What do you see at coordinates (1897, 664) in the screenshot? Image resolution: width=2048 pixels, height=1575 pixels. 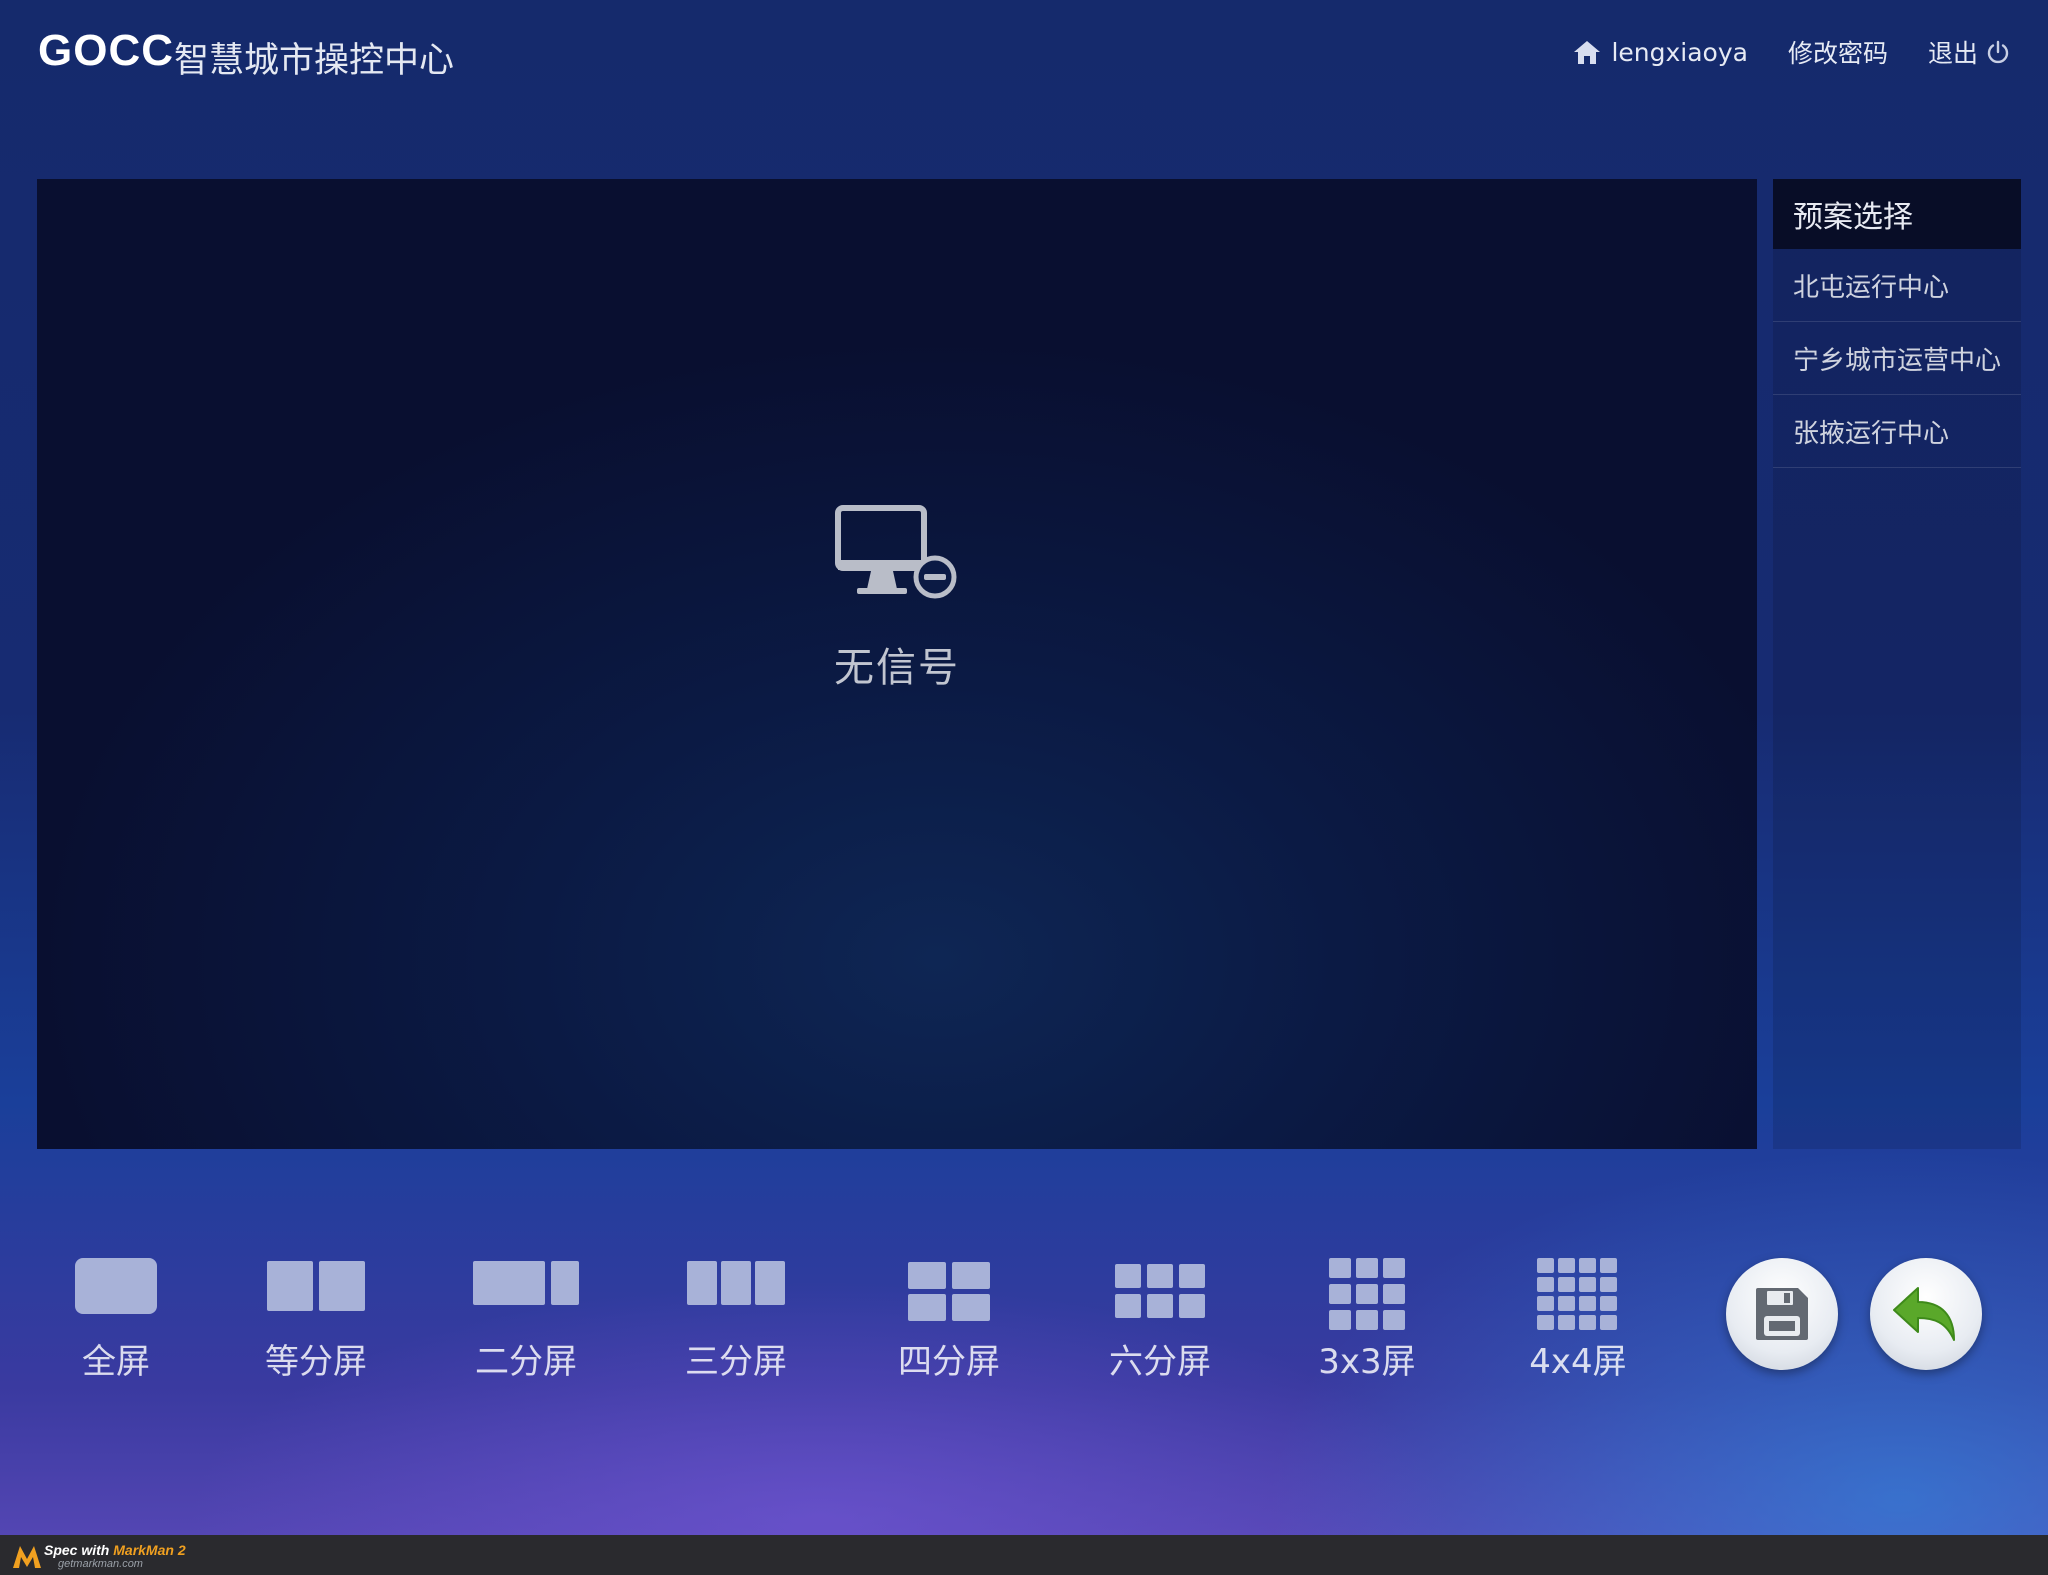 I see `plan-panel: 预案选择 北屯运行中心 宁乡城市运营中心 张掖运行中心` at bounding box center [1897, 664].